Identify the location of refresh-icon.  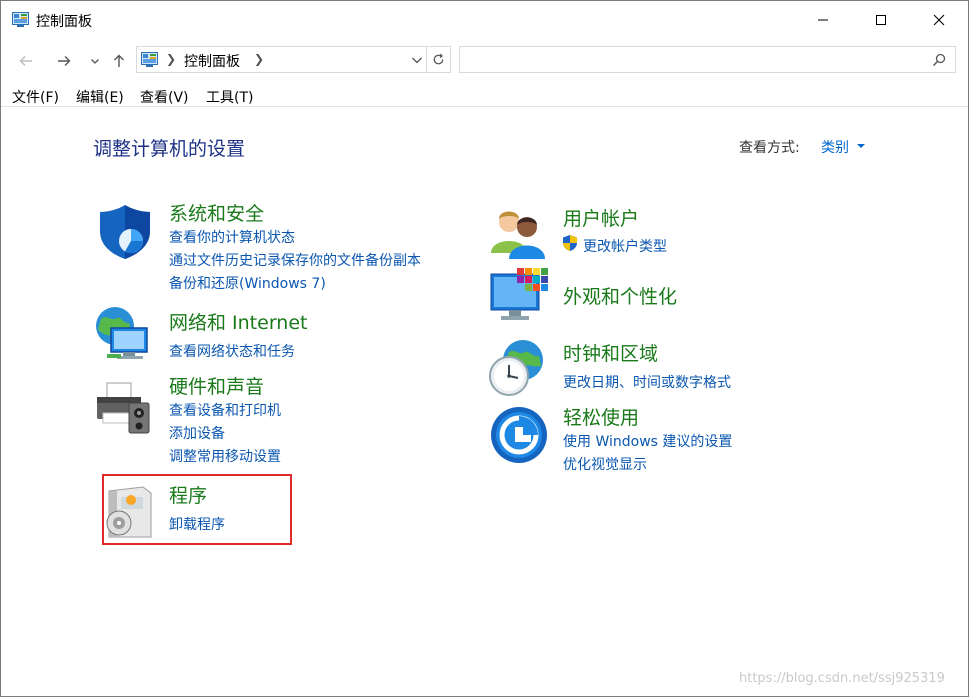
(438, 59).